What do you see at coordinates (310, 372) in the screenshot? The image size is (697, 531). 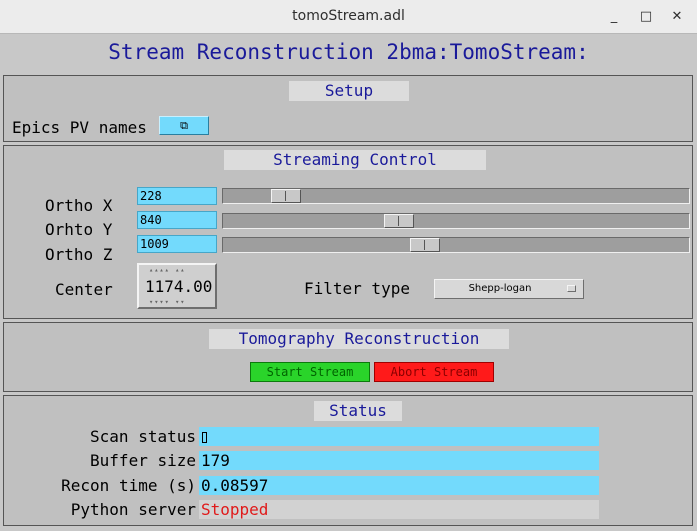 I see `start-stream-button: Start Stream` at bounding box center [310, 372].